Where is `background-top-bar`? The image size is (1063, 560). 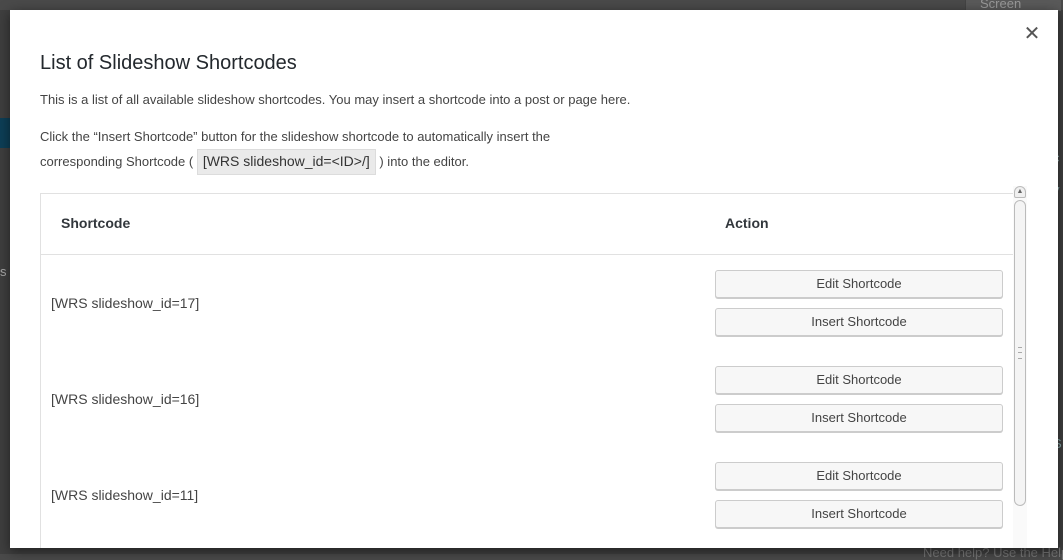 background-top-bar is located at coordinates (531, 5).